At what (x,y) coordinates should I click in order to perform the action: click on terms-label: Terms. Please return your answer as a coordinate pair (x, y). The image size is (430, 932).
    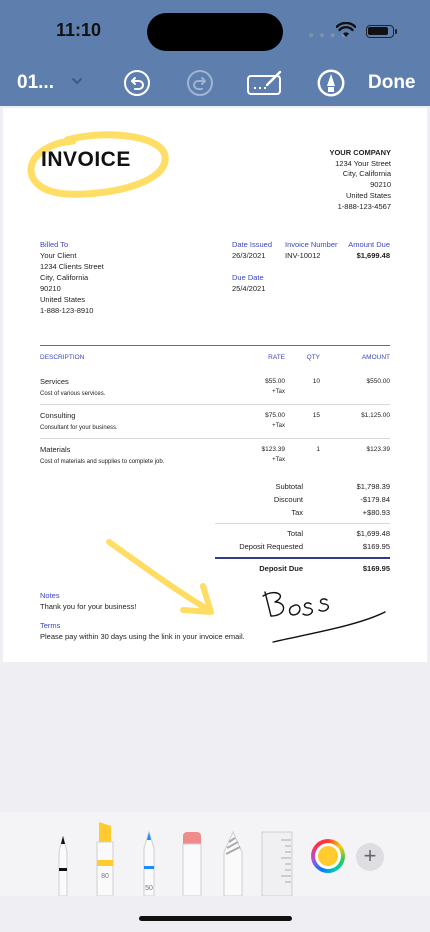
    Looking at the image, I should click on (50, 625).